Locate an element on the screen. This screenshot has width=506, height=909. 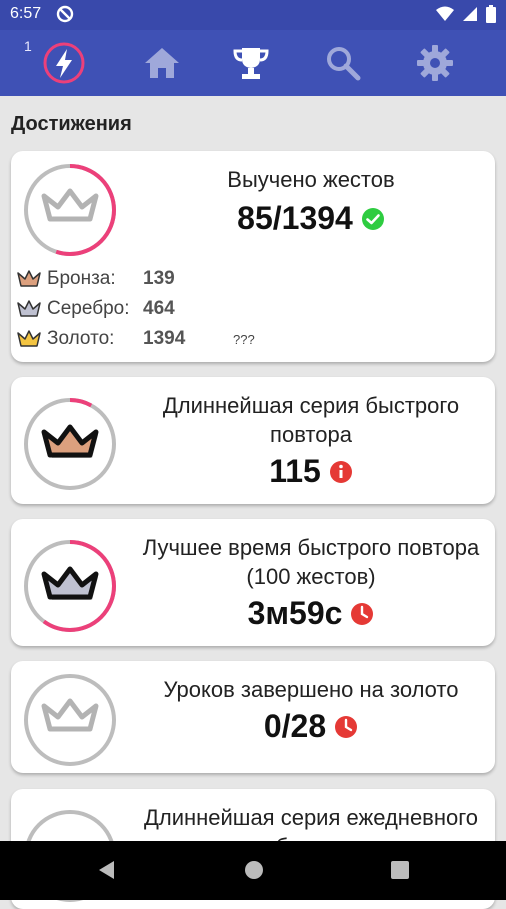
card-title-line1: Длиннейшая серия ежедневного is located at coordinates (311, 817).